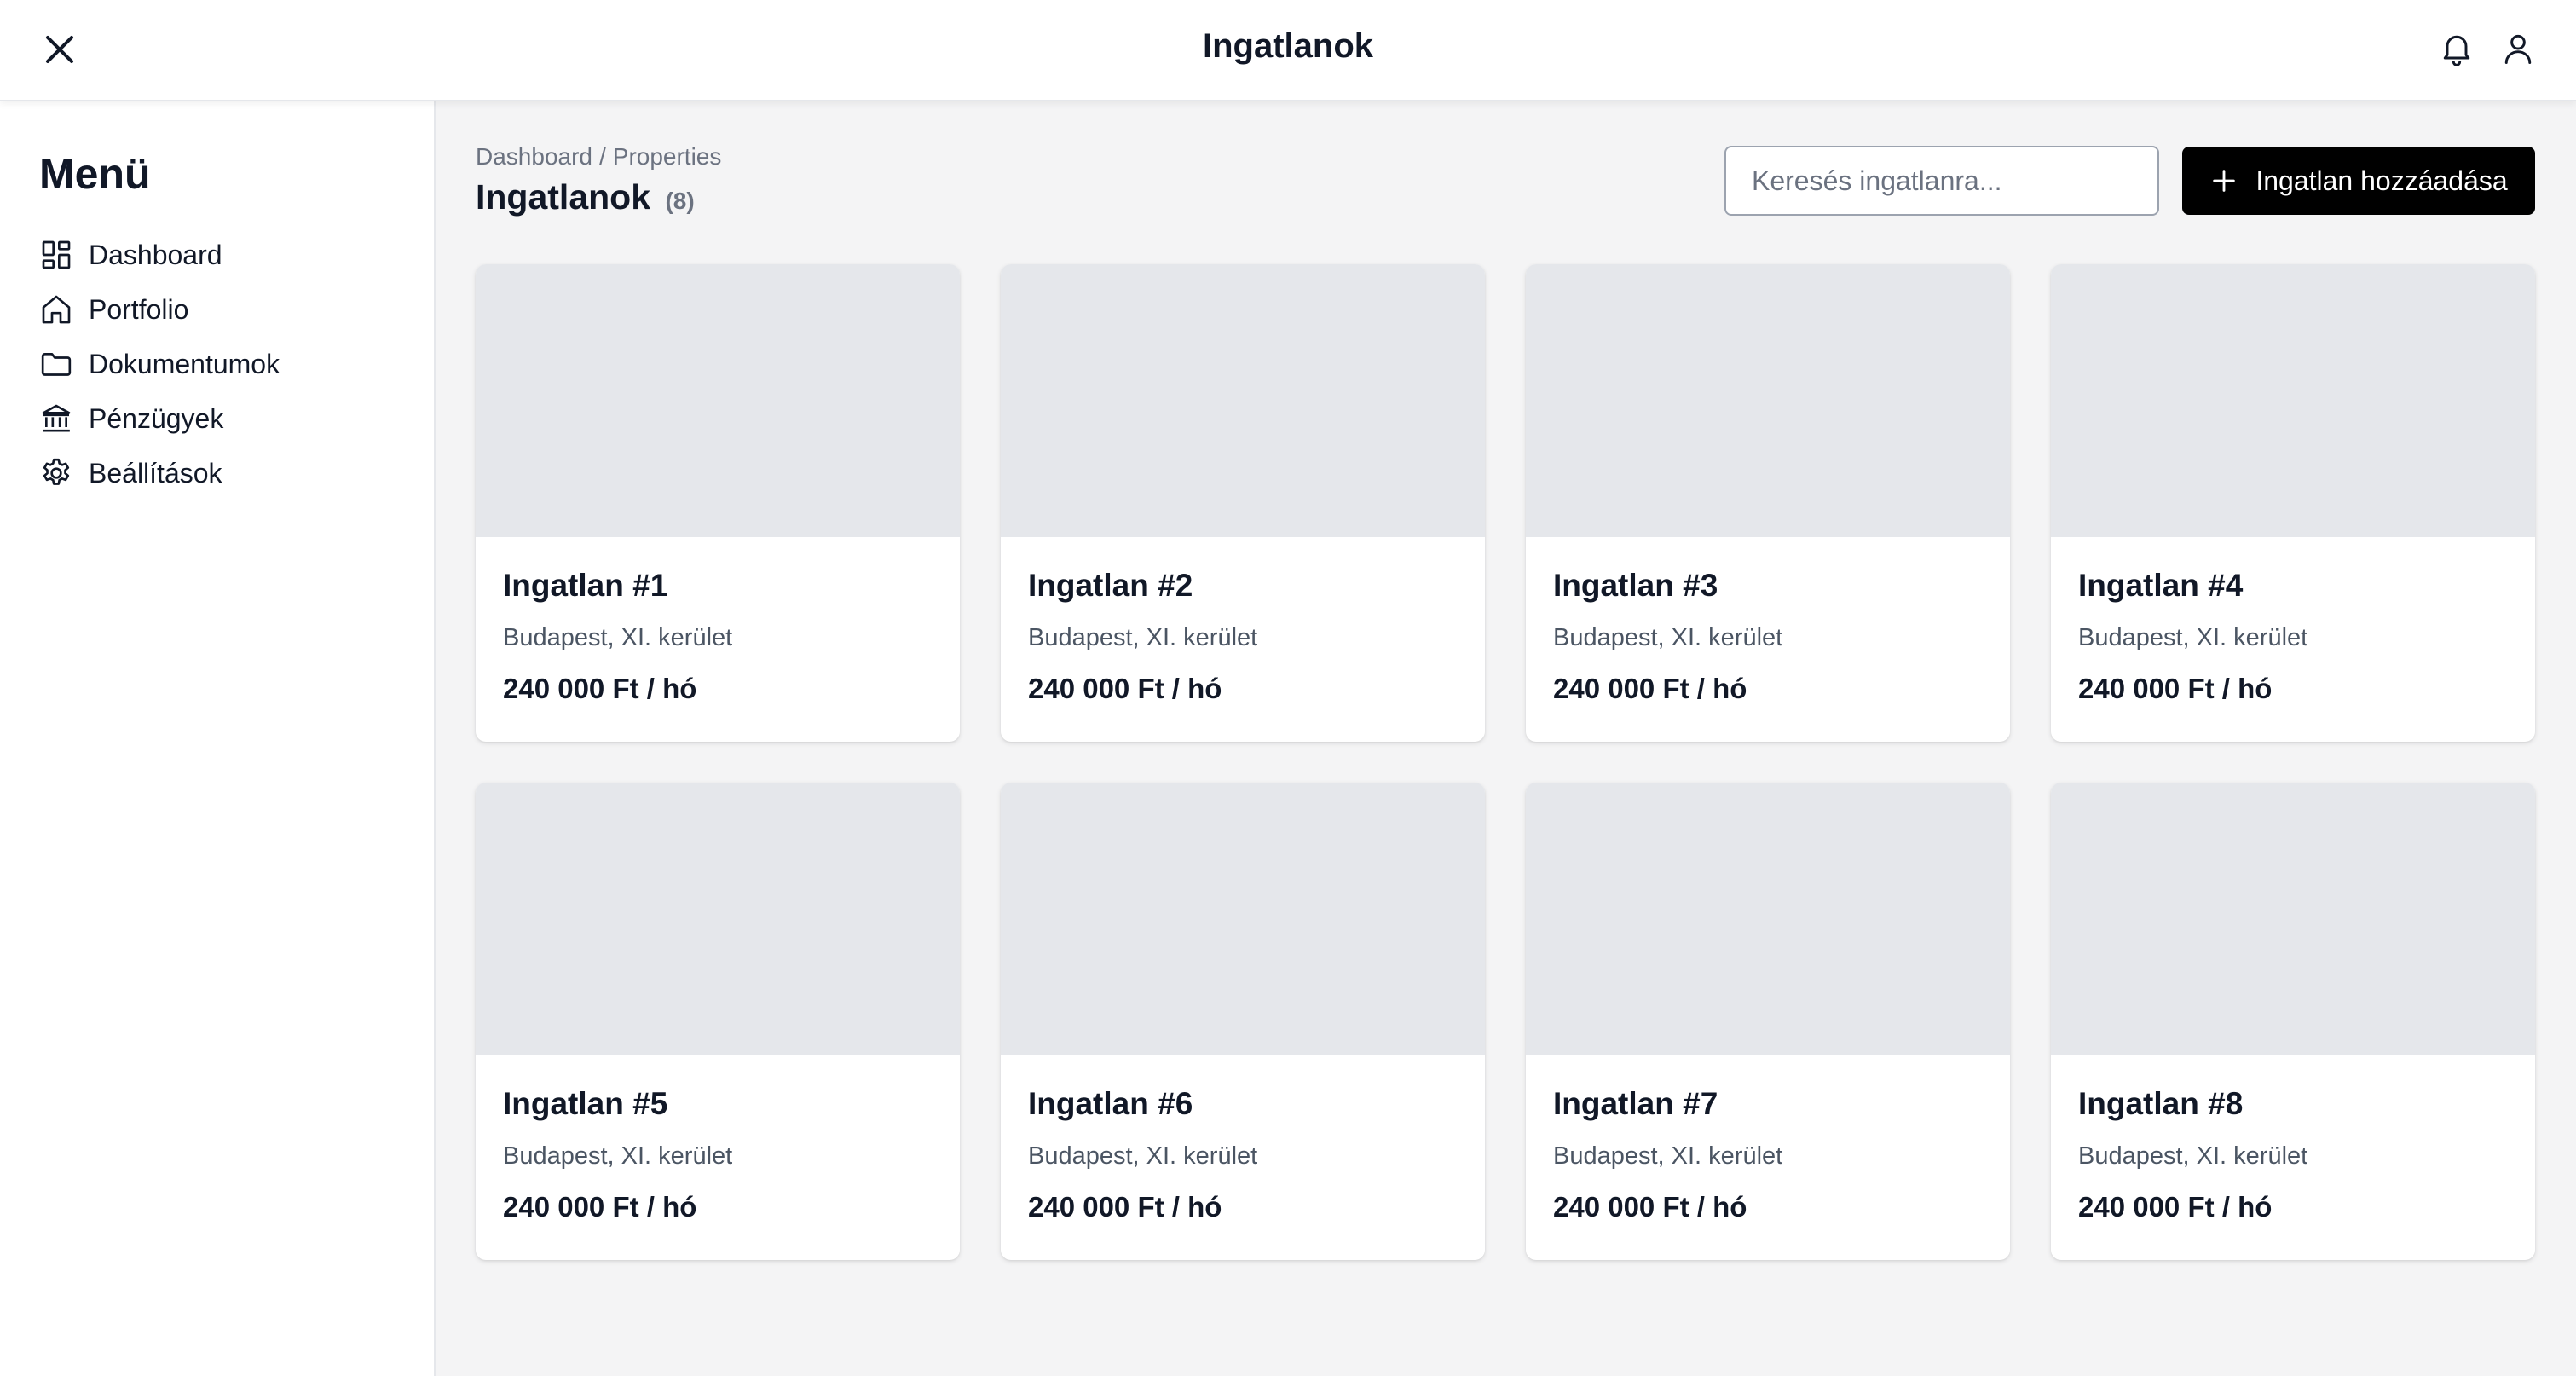 Image resolution: width=2576 pixels, height=1376 pixels. I want to click on sidebar-item-label: Pénzügyek, so click(156, 418).